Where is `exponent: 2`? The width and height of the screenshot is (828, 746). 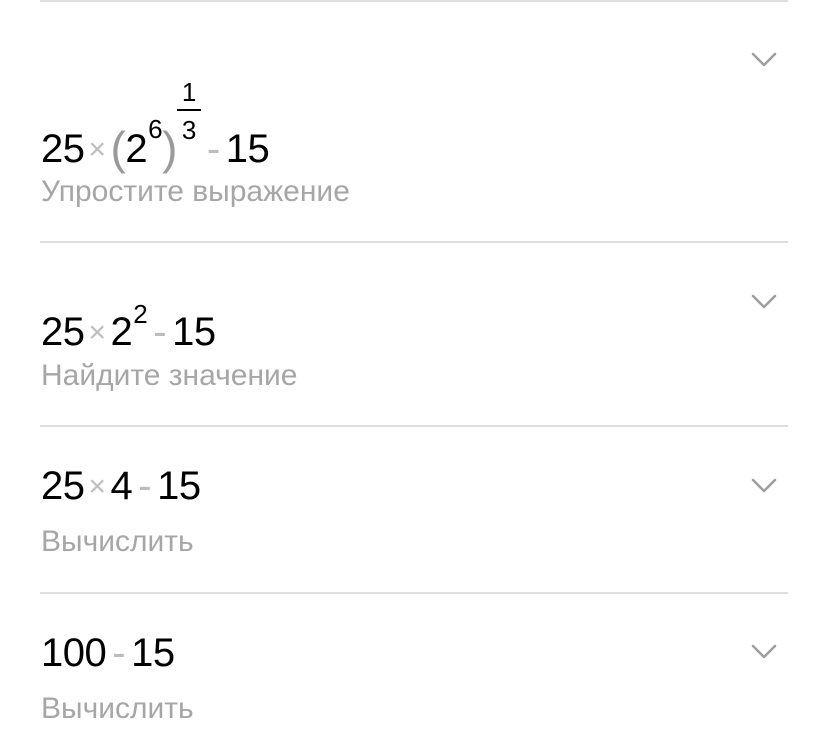
exponent: 2 is located at coordinates (140, 314).